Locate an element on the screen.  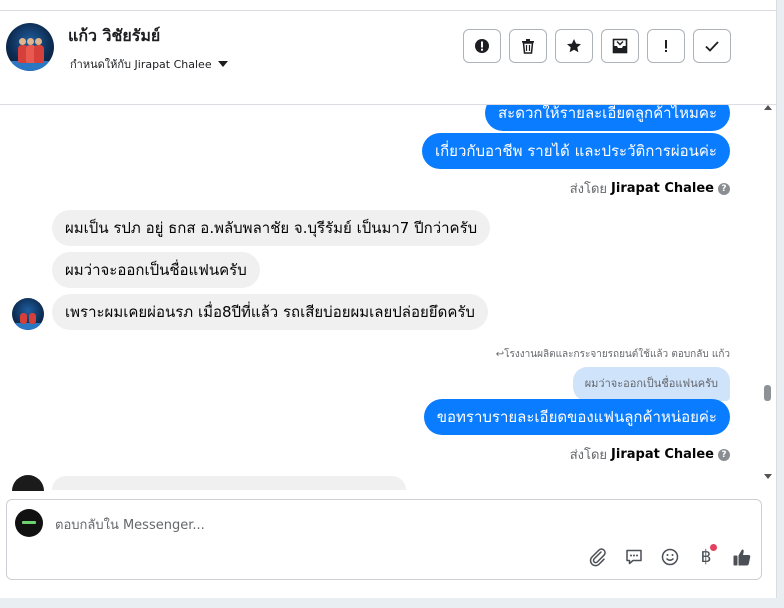
scroll-up-icon is located at coordinates (768, 107).